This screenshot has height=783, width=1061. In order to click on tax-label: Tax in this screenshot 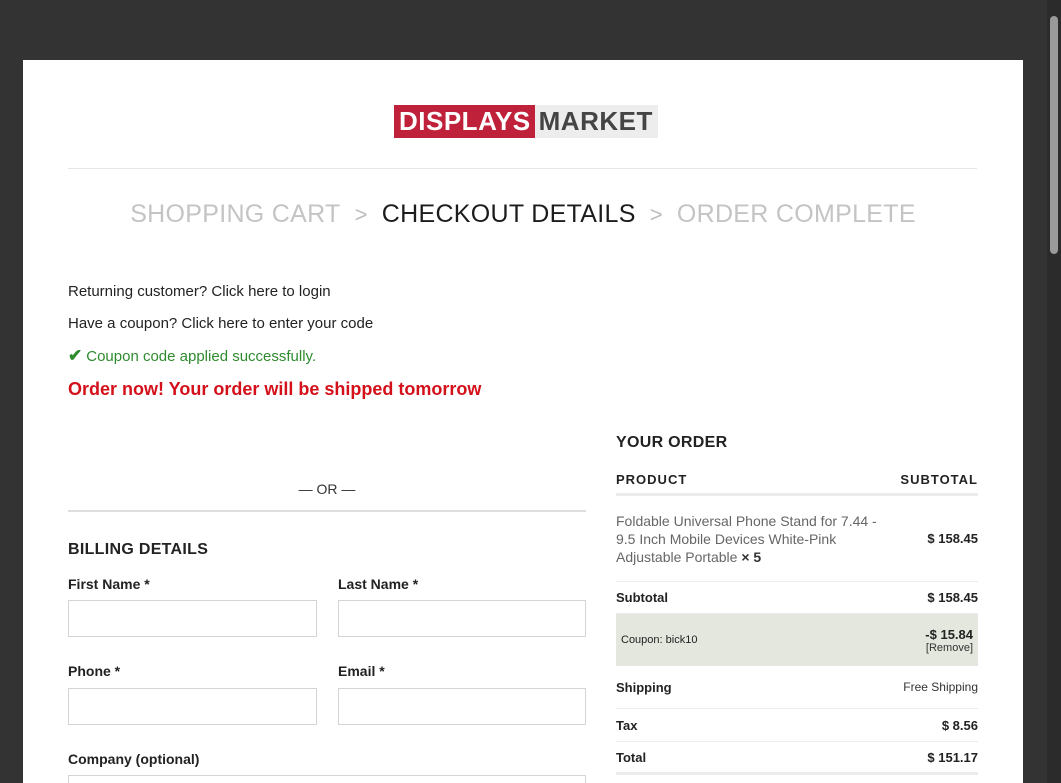, I will do `click(627, 725)`.